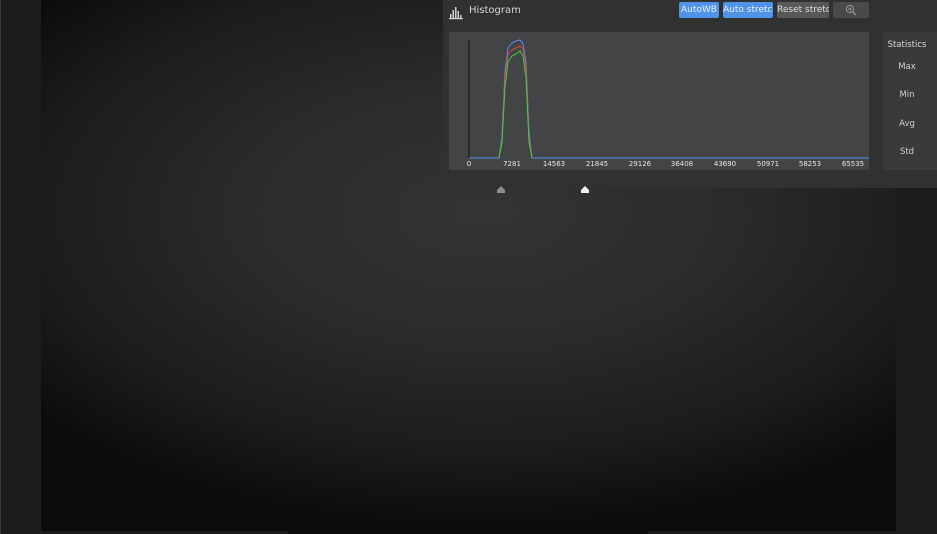 The width and height of the screenshot is (937, 534). What do you see at coordinates (501, 185) in the screenshot?
I see `black-point-handle` at bounding box center [501, 185].